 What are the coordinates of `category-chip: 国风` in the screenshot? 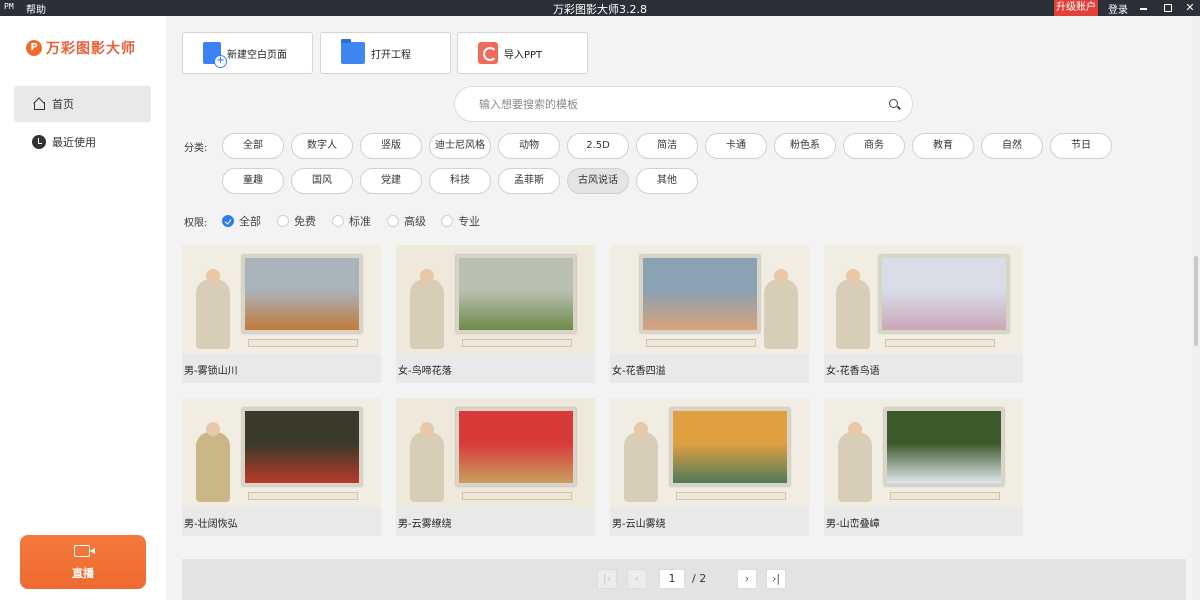 It's located at (322, 181).